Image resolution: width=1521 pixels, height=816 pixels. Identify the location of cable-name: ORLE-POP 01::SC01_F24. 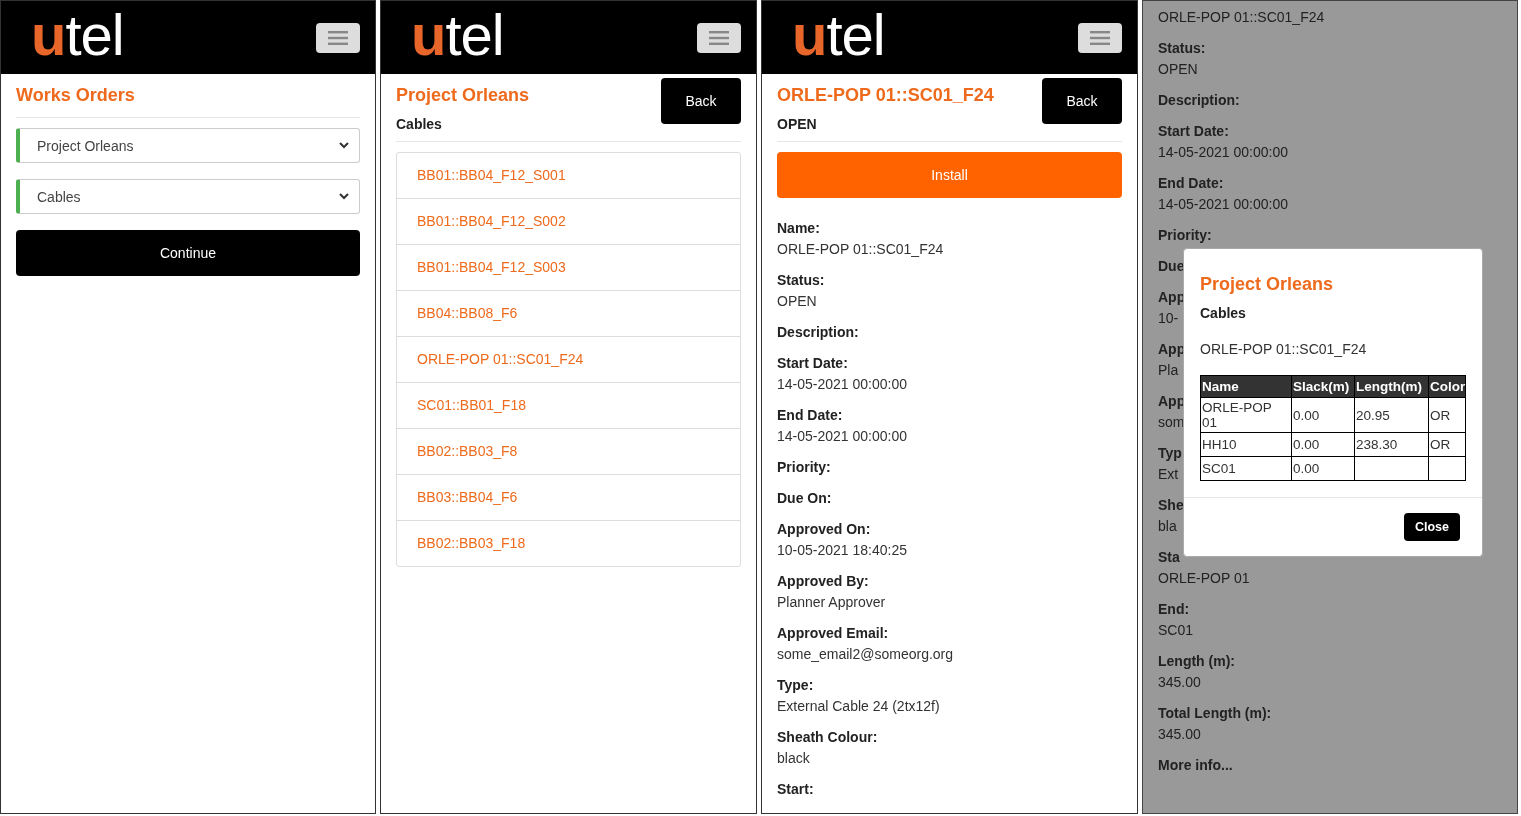
(1284, 349).